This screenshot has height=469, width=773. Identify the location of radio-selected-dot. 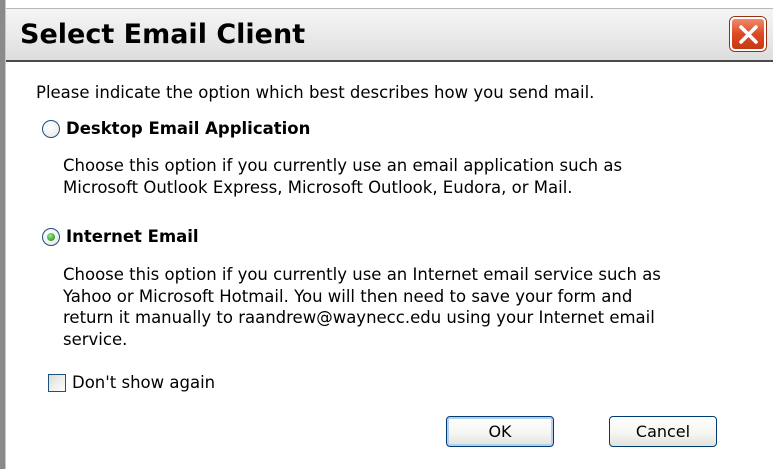
(51, 237).